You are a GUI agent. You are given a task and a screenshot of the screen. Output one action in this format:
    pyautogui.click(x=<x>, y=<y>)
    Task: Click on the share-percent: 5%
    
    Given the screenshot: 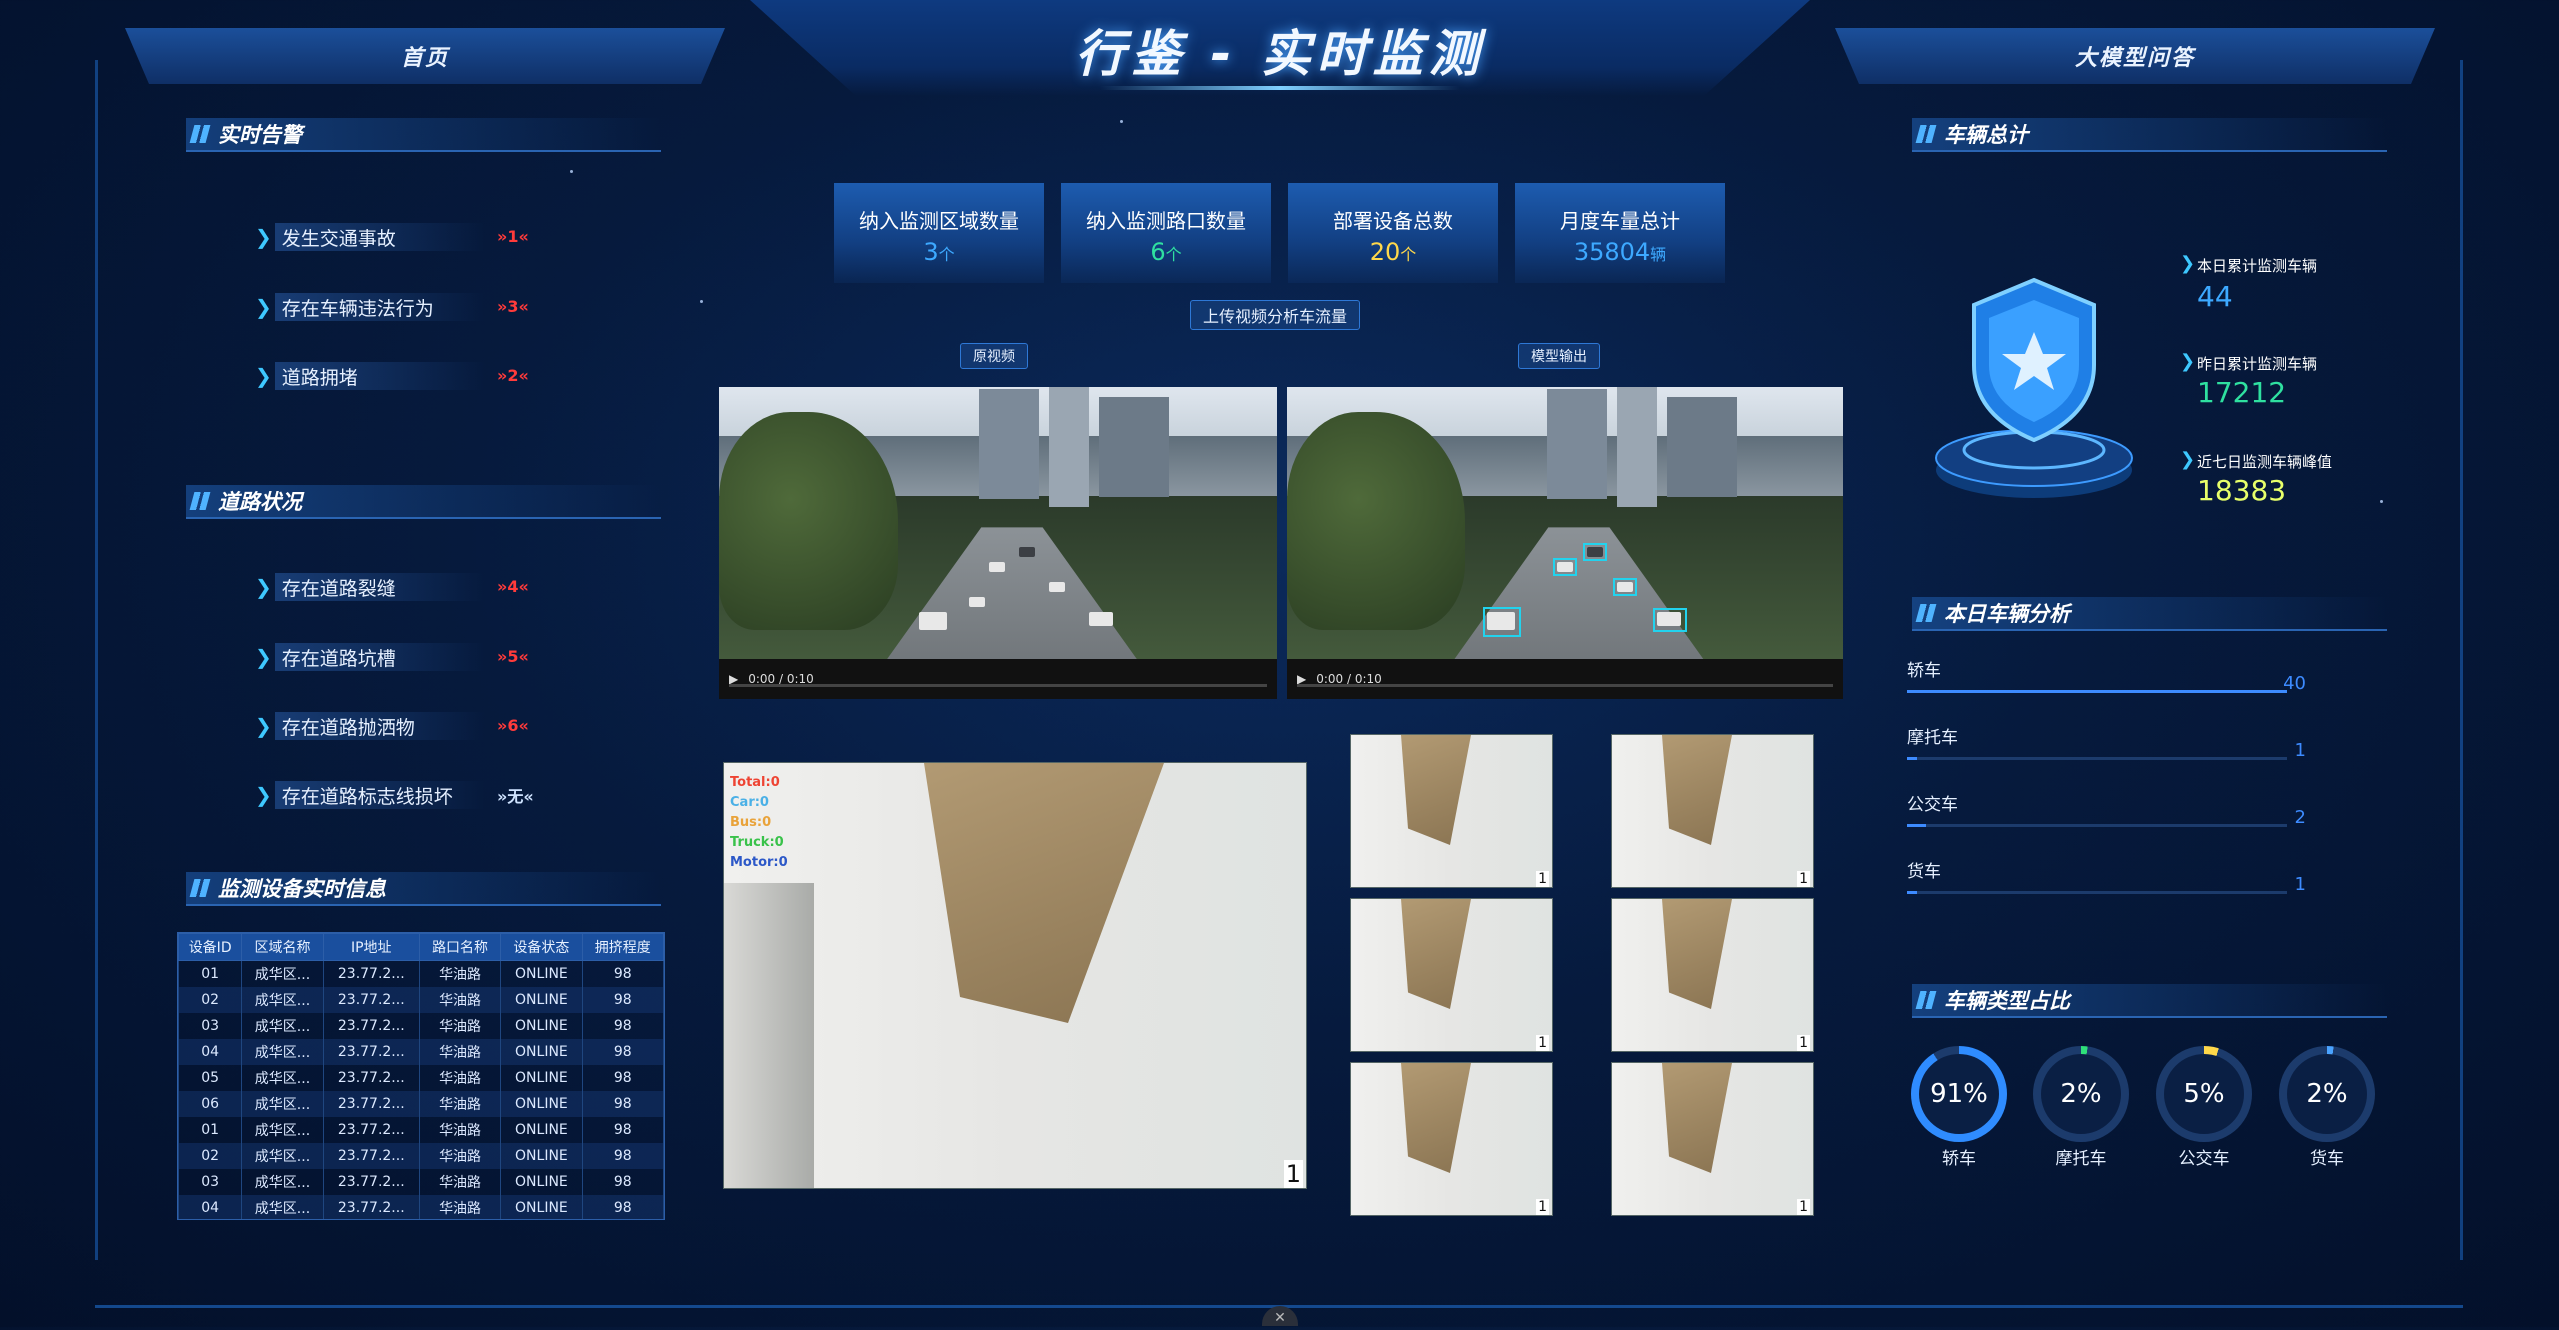 What is the action you would take?
    pyautogui.click(x=2204, y=1094)
    